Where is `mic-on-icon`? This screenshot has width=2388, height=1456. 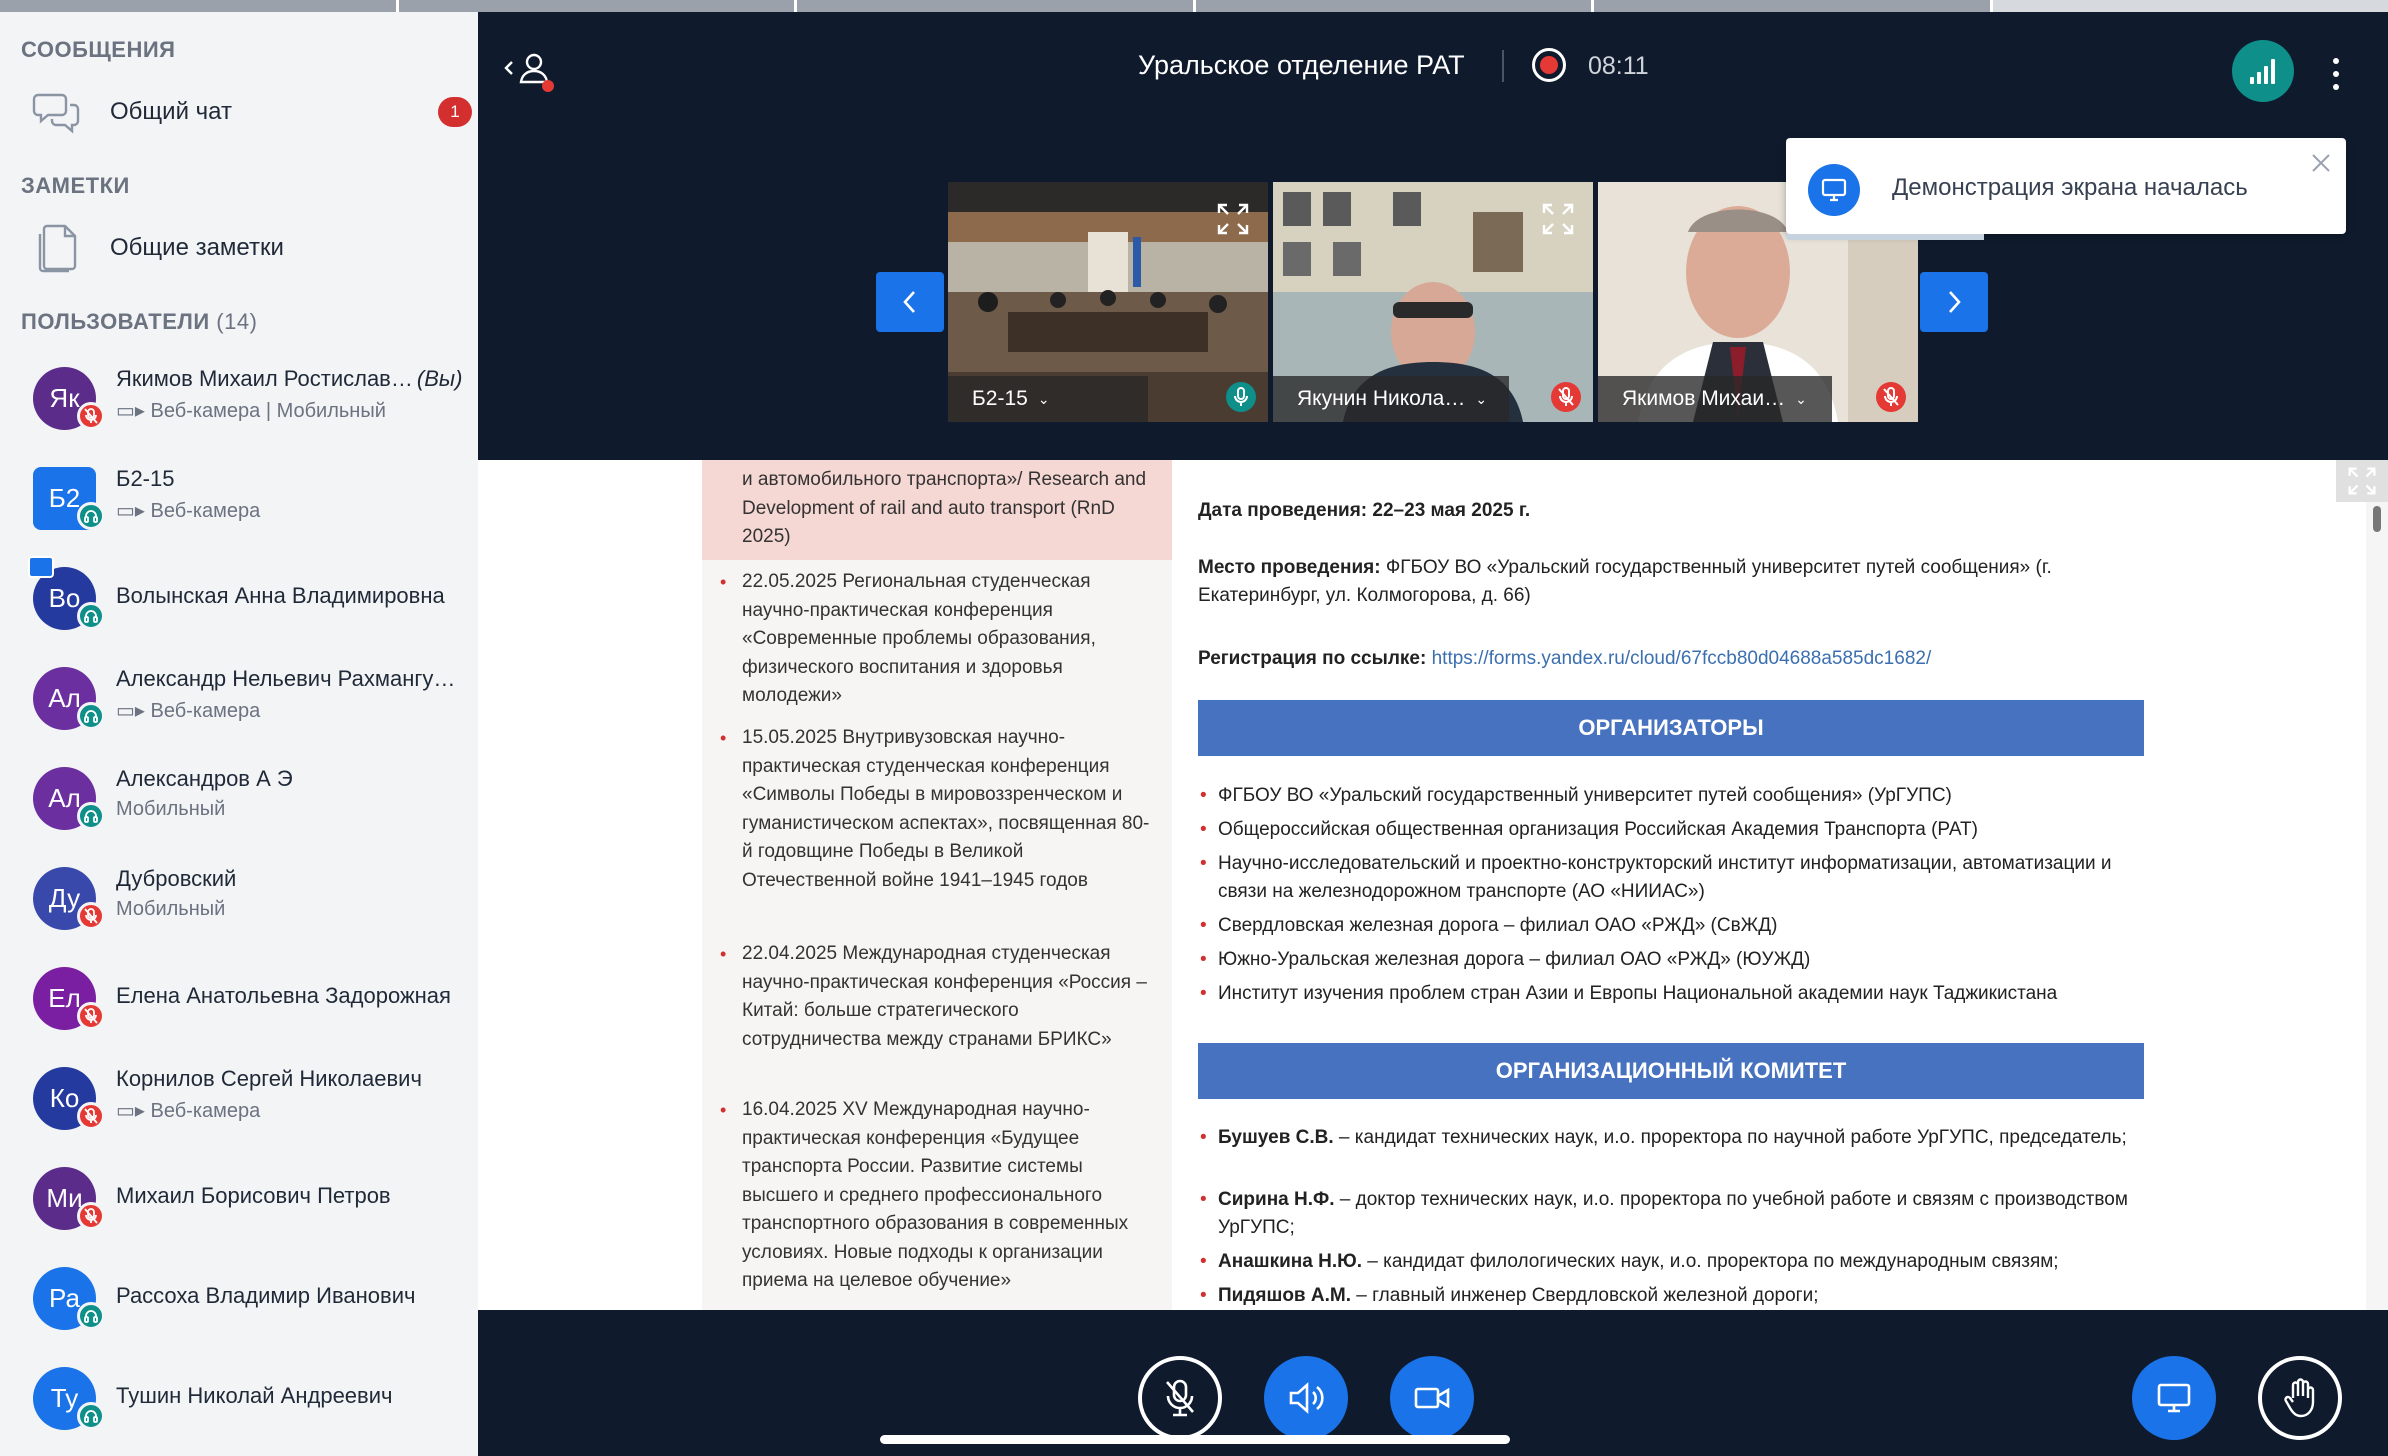
mic-on-icon is located at coordinates (1241, 397).